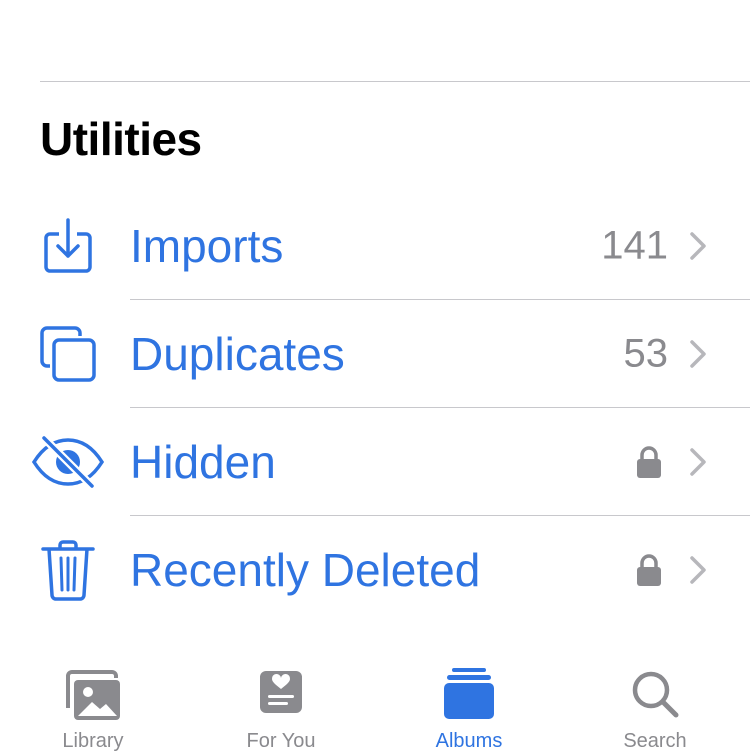  Describe the element at coordinates (375, 707) in the screenshot. I see `tab-bar: Library For You Albums Search` at that location.